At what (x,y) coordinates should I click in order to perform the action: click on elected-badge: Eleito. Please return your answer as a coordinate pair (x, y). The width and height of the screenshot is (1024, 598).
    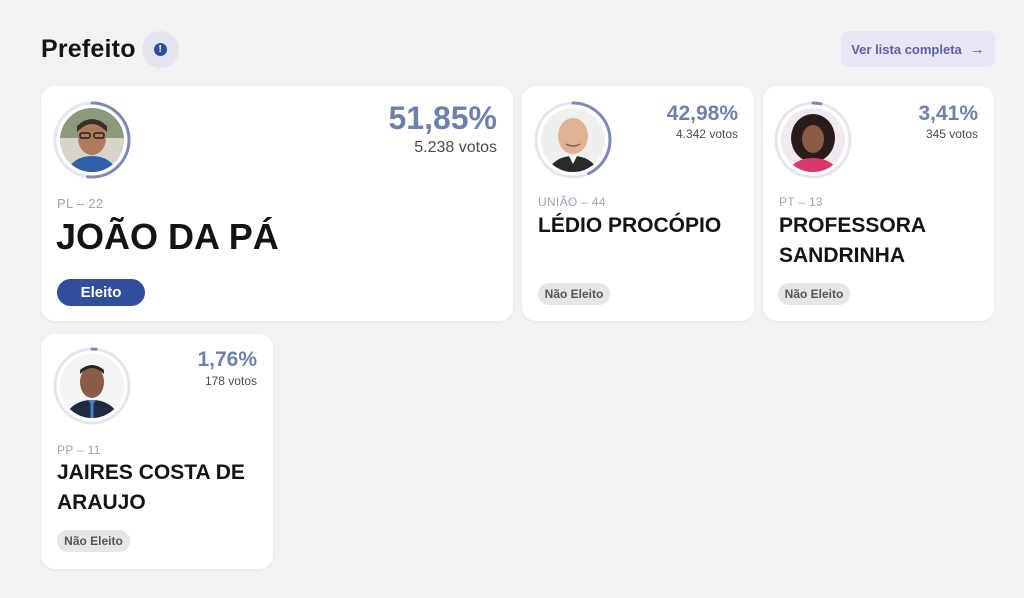
    Looking at the image, I should click on (101, 292).